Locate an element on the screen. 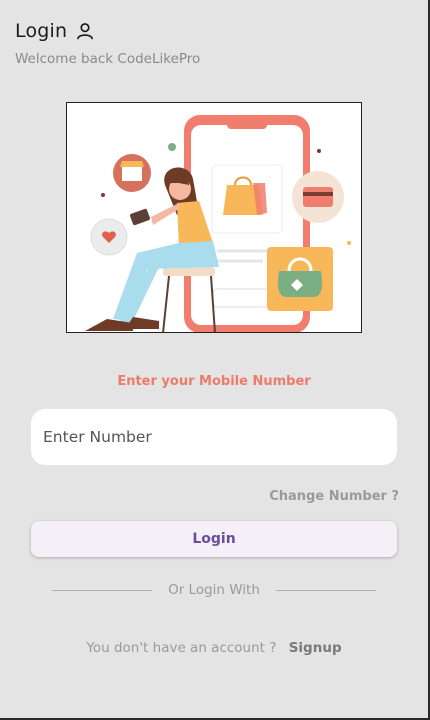 Image resolution: width=430 pixels, height=720 pixels. login-button: Login is located at coordinates (214, 539).